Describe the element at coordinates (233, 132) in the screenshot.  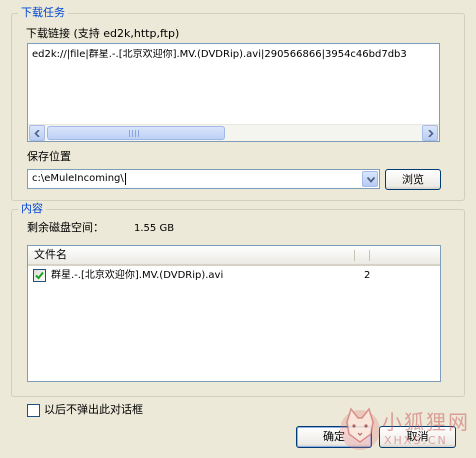
I see `horizontal-scrollbar` at that location.